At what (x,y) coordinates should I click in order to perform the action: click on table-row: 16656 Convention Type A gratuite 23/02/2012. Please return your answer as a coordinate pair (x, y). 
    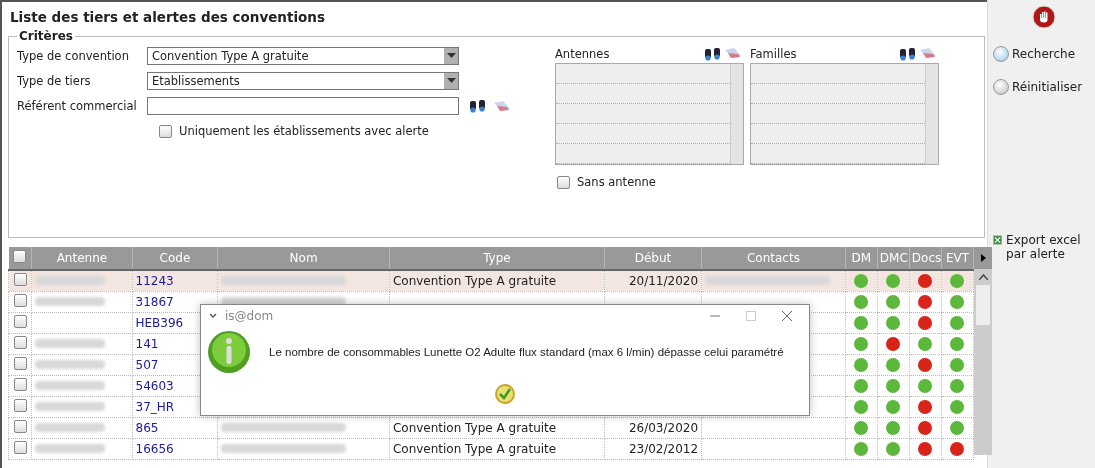
    Looking at the image, I should click on (491, 449).